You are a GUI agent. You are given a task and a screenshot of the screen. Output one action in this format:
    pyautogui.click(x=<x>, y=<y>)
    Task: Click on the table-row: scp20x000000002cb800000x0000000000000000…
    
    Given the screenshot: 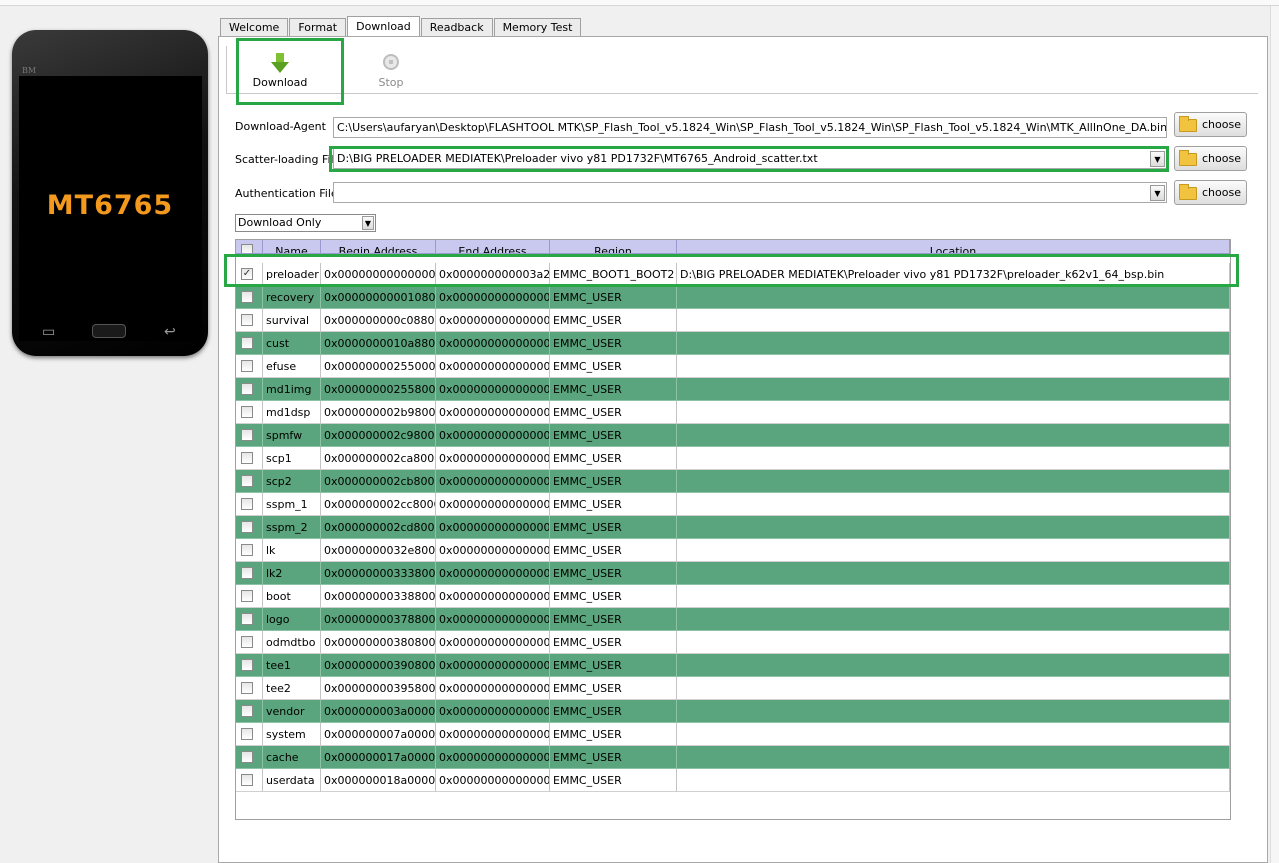 What is the action you would take?
    pyautogui.click(x=733, y=481)
    